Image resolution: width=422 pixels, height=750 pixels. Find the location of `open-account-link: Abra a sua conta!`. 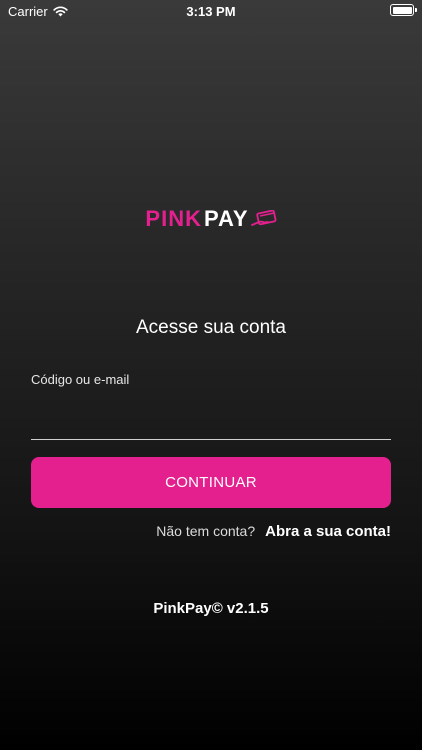

open-account-link: Abra a sua conta! is located at coordinates (328, 531).